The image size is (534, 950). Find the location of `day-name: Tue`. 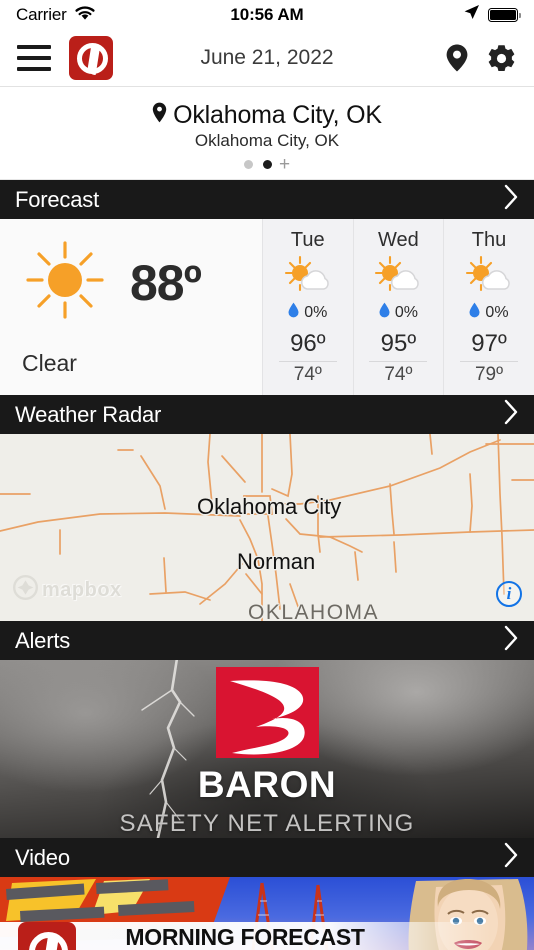

day-name: Tue is located at coordinates (307, 240).